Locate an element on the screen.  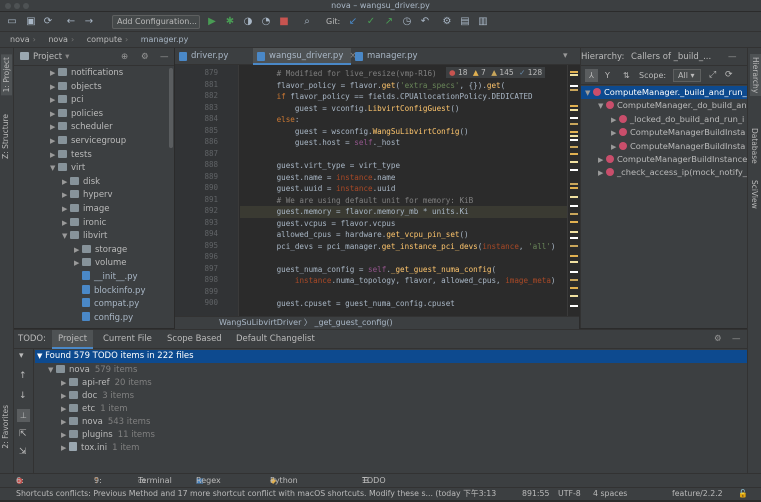
line-number: 897 is located at coordinates (203, 268).